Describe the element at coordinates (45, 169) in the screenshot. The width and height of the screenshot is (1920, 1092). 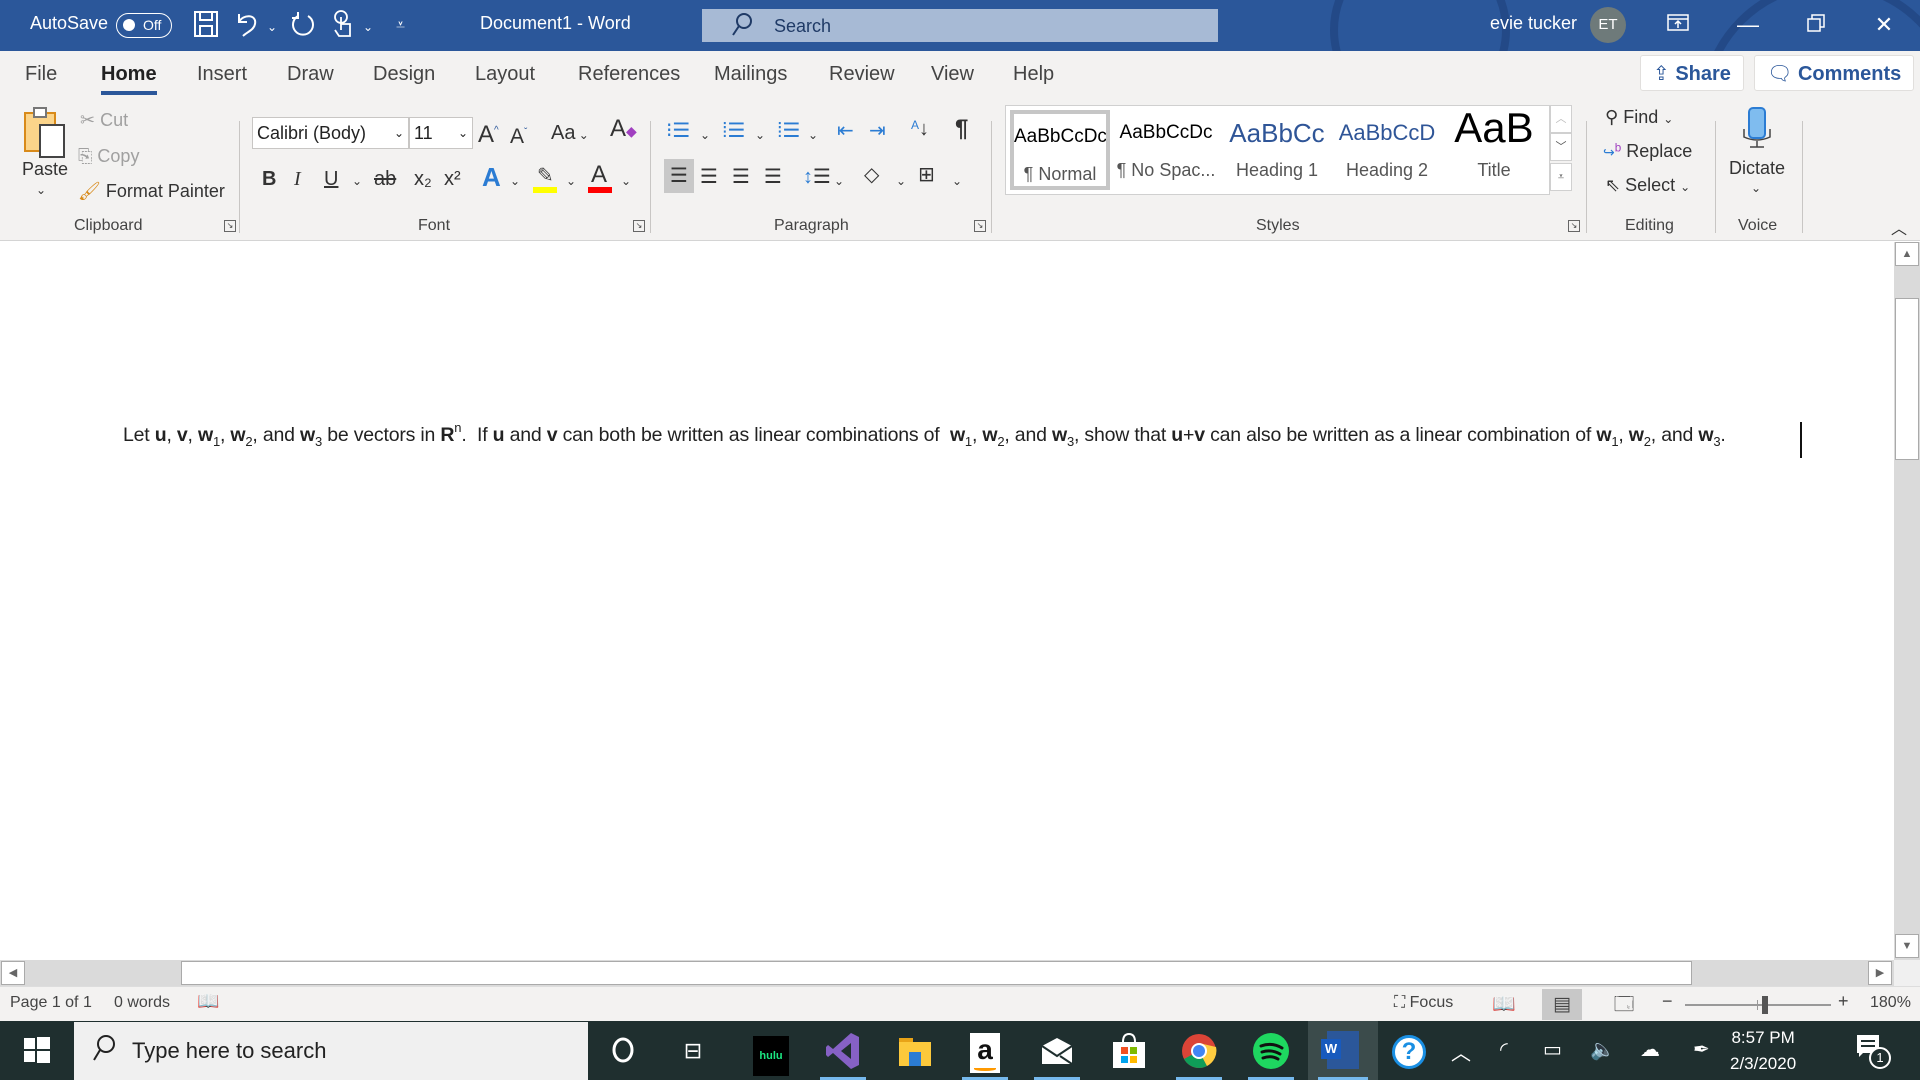
I see `paste-label: Paste` at that location.